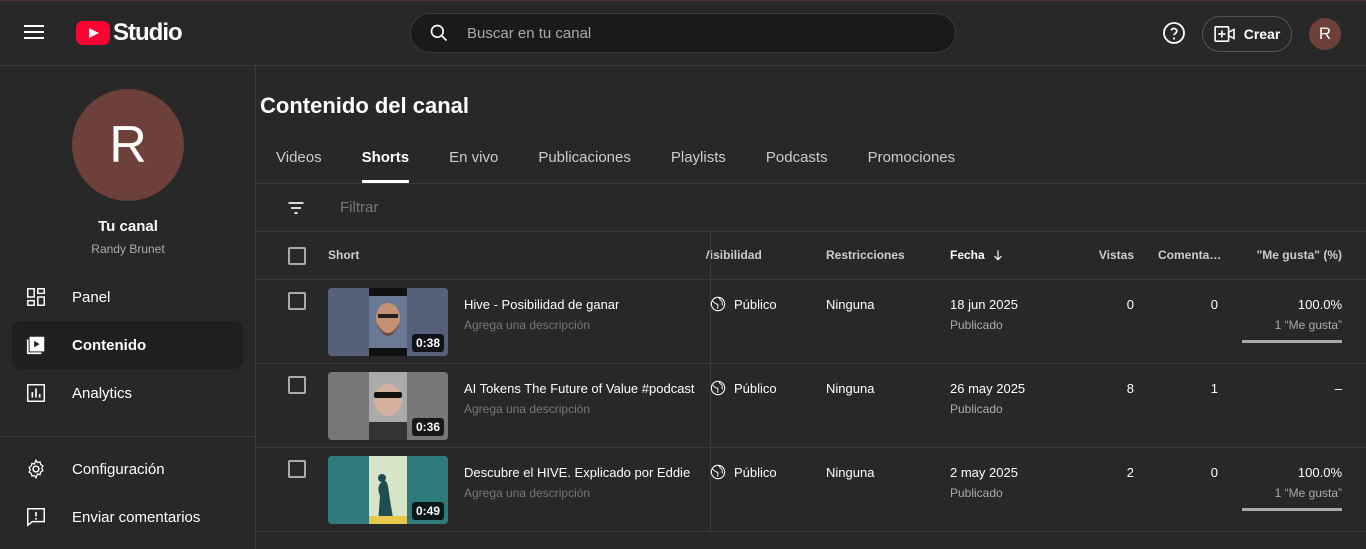  Describe the element at coordinates (427, 343) in the screenshot. I see `duration-badge: 0:38` at that location.